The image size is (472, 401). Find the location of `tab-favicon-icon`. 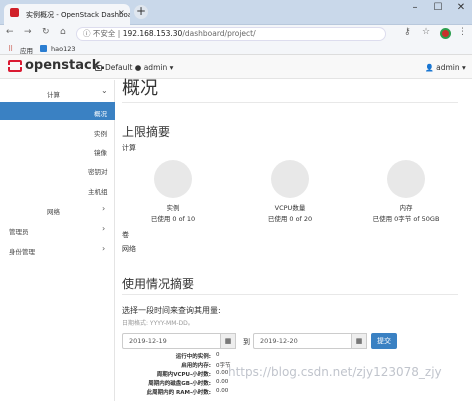

tab-favicon-icon is located at coordinates (14, 12).